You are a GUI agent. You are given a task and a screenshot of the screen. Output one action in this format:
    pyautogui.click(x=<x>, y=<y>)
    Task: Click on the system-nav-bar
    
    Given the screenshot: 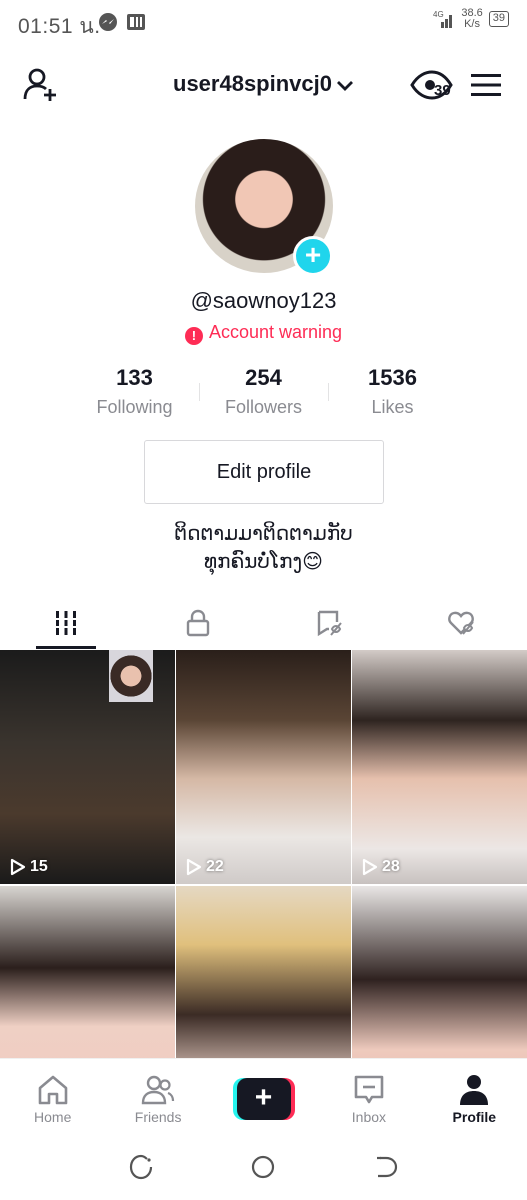 What is the action you would take?
    pyautogui.click(x=263, y=1167)
    